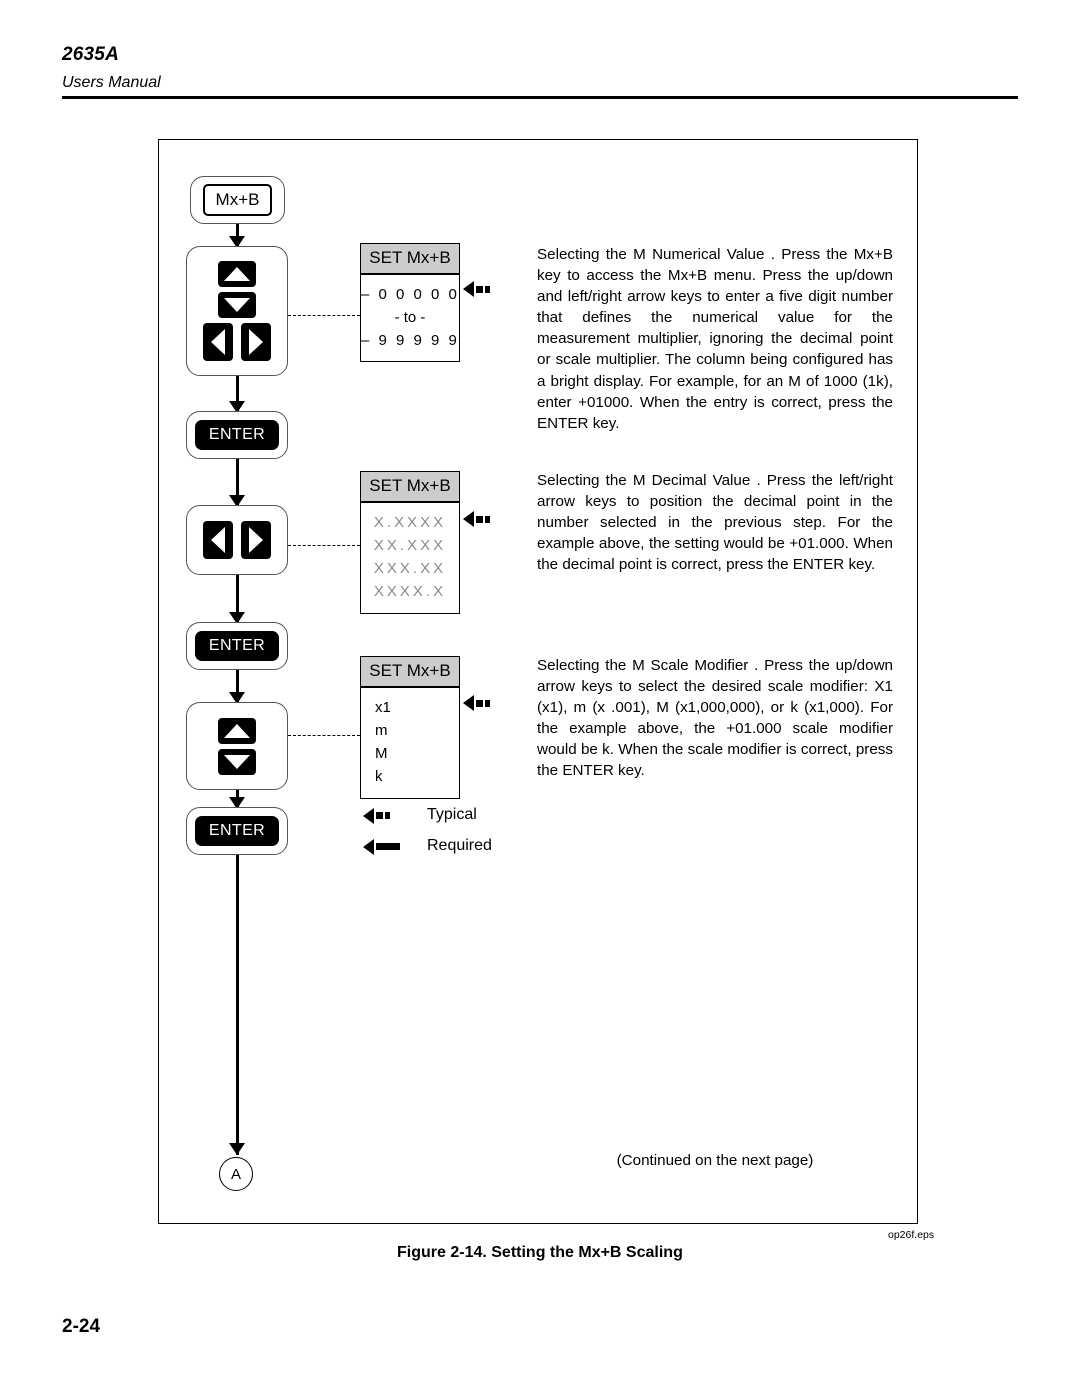  I want to click on display-title-decimal: SET Mx+B, so click(410, 486).